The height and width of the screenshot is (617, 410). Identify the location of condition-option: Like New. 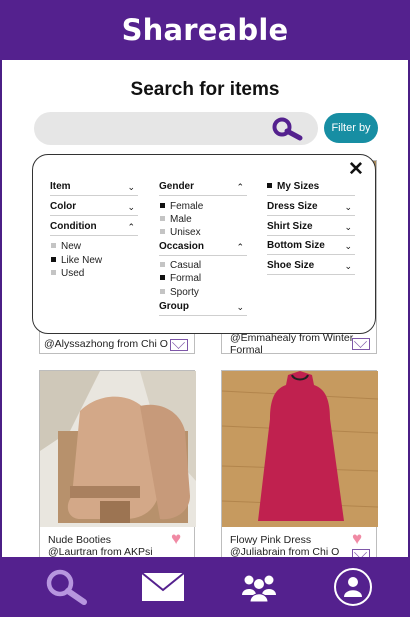
(76, 260).